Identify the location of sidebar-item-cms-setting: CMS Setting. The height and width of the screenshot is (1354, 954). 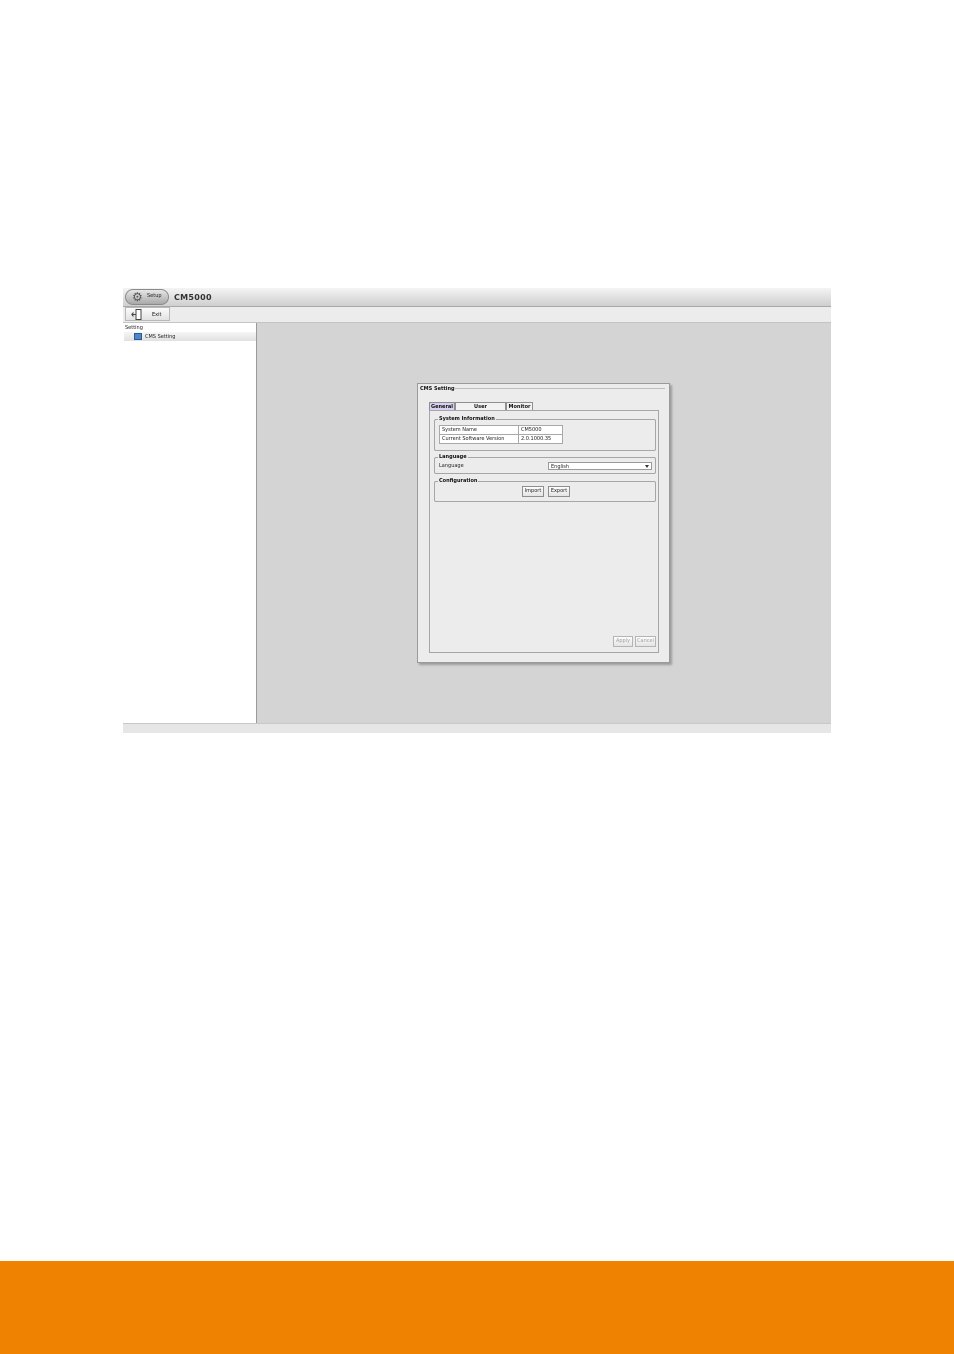
(190, 336).